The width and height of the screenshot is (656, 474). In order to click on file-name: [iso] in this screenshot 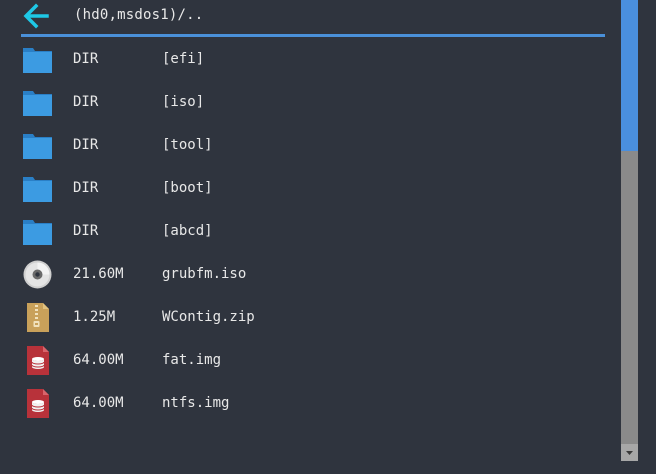, I will do `click(183, 102)`.